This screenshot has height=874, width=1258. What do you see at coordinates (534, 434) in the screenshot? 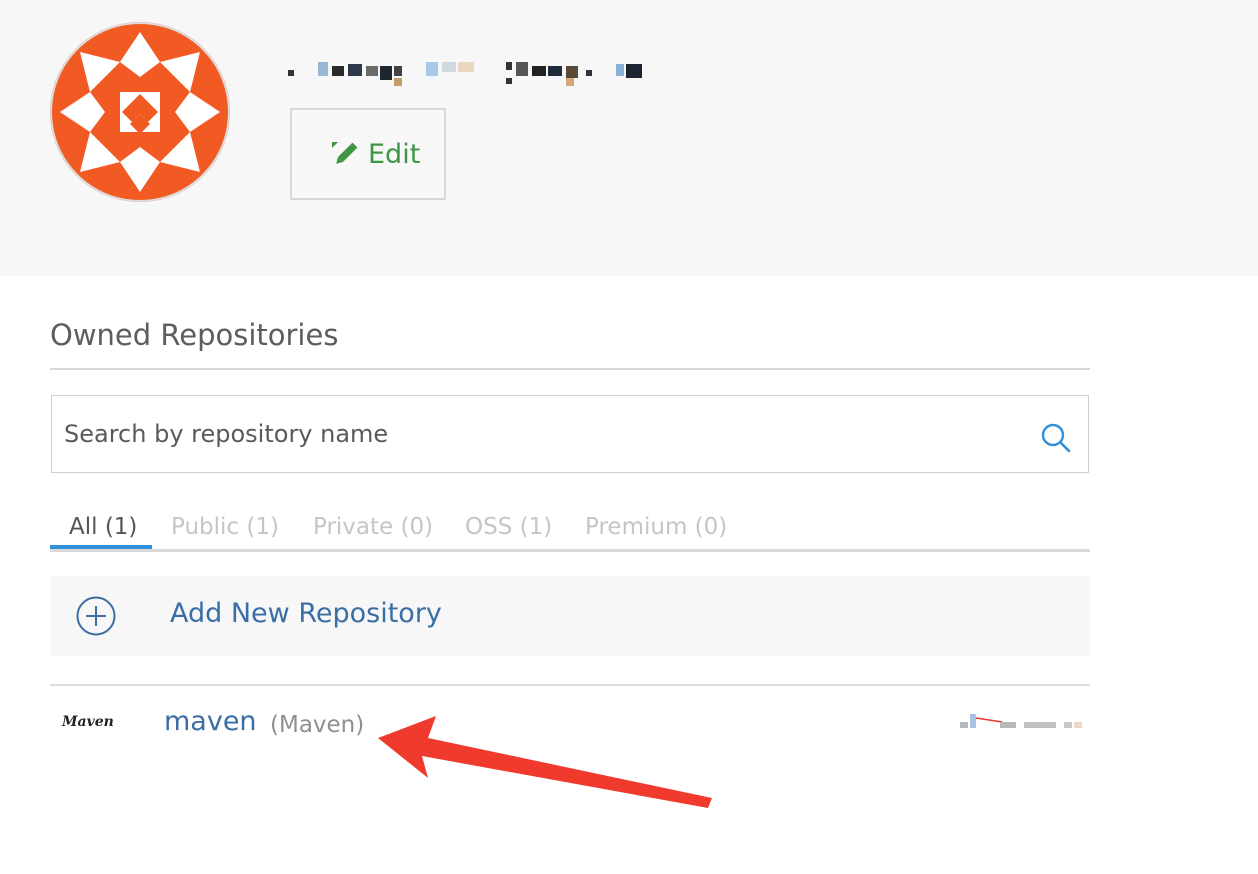
I see `search-input` at bounding box center [534, 434].